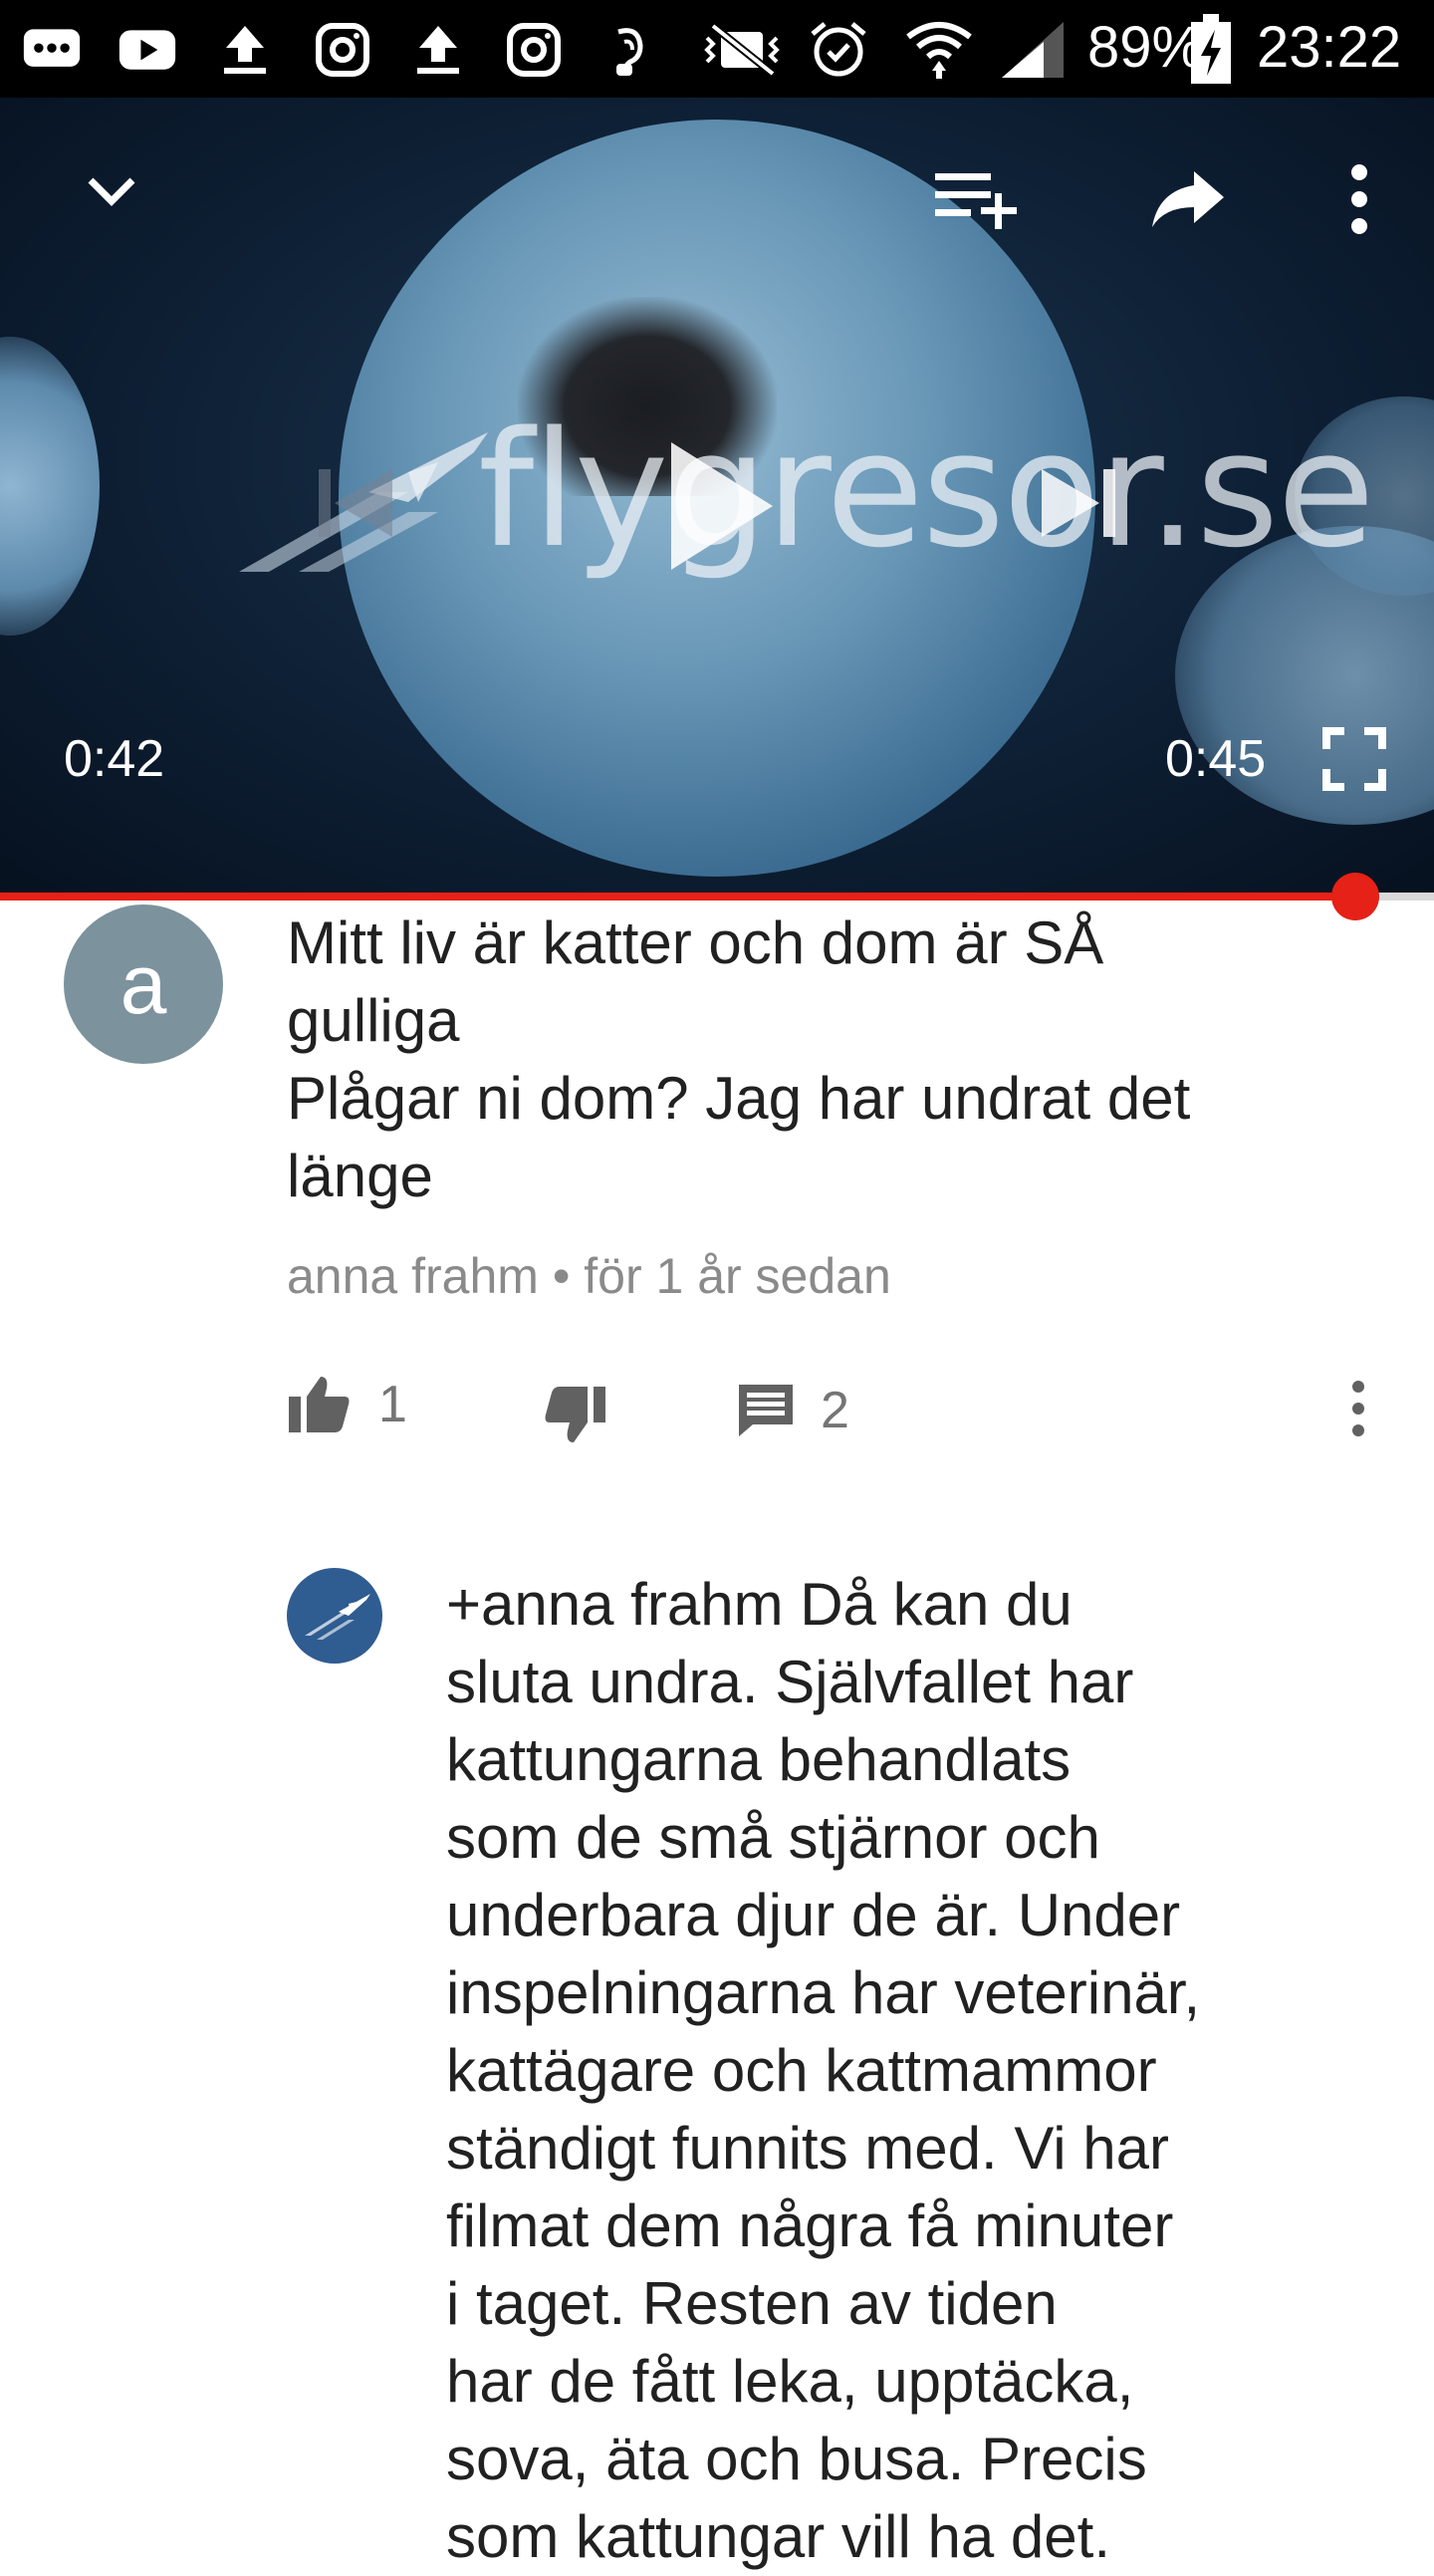 This screenshot has height=2576, width=1434. Describe the element at coordinates (677, 897) in the screenshot. I see `progress-bar-fill` at that location.